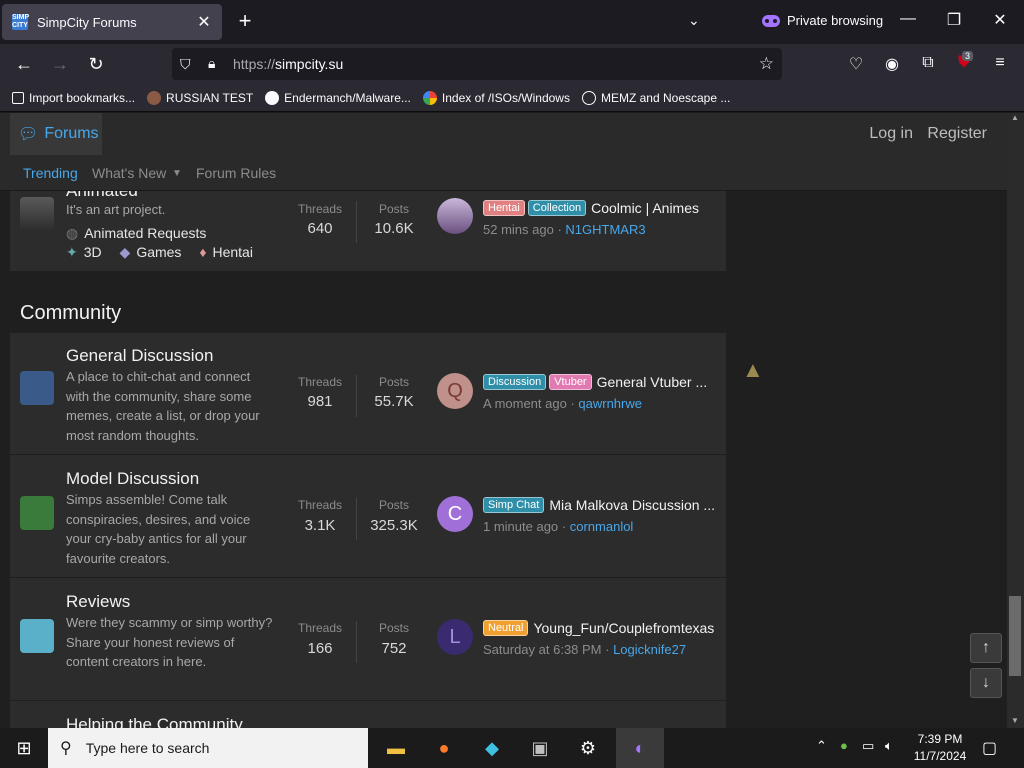 The width and height of the screenshot is (1024, 768). I want to click on node-title: Helping the Community, so click(154, 721).